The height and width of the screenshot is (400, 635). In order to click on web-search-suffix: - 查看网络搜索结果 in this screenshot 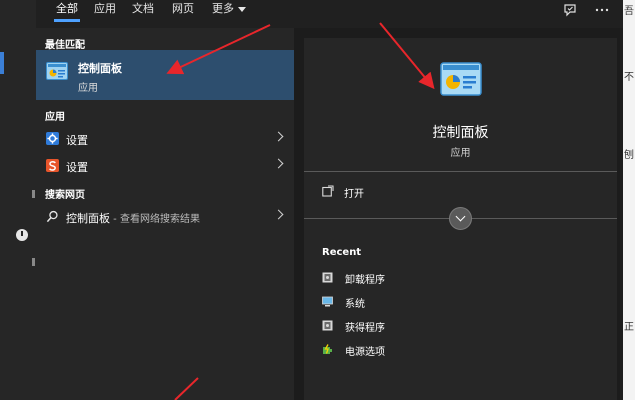, I will do `click(155, 219)`.